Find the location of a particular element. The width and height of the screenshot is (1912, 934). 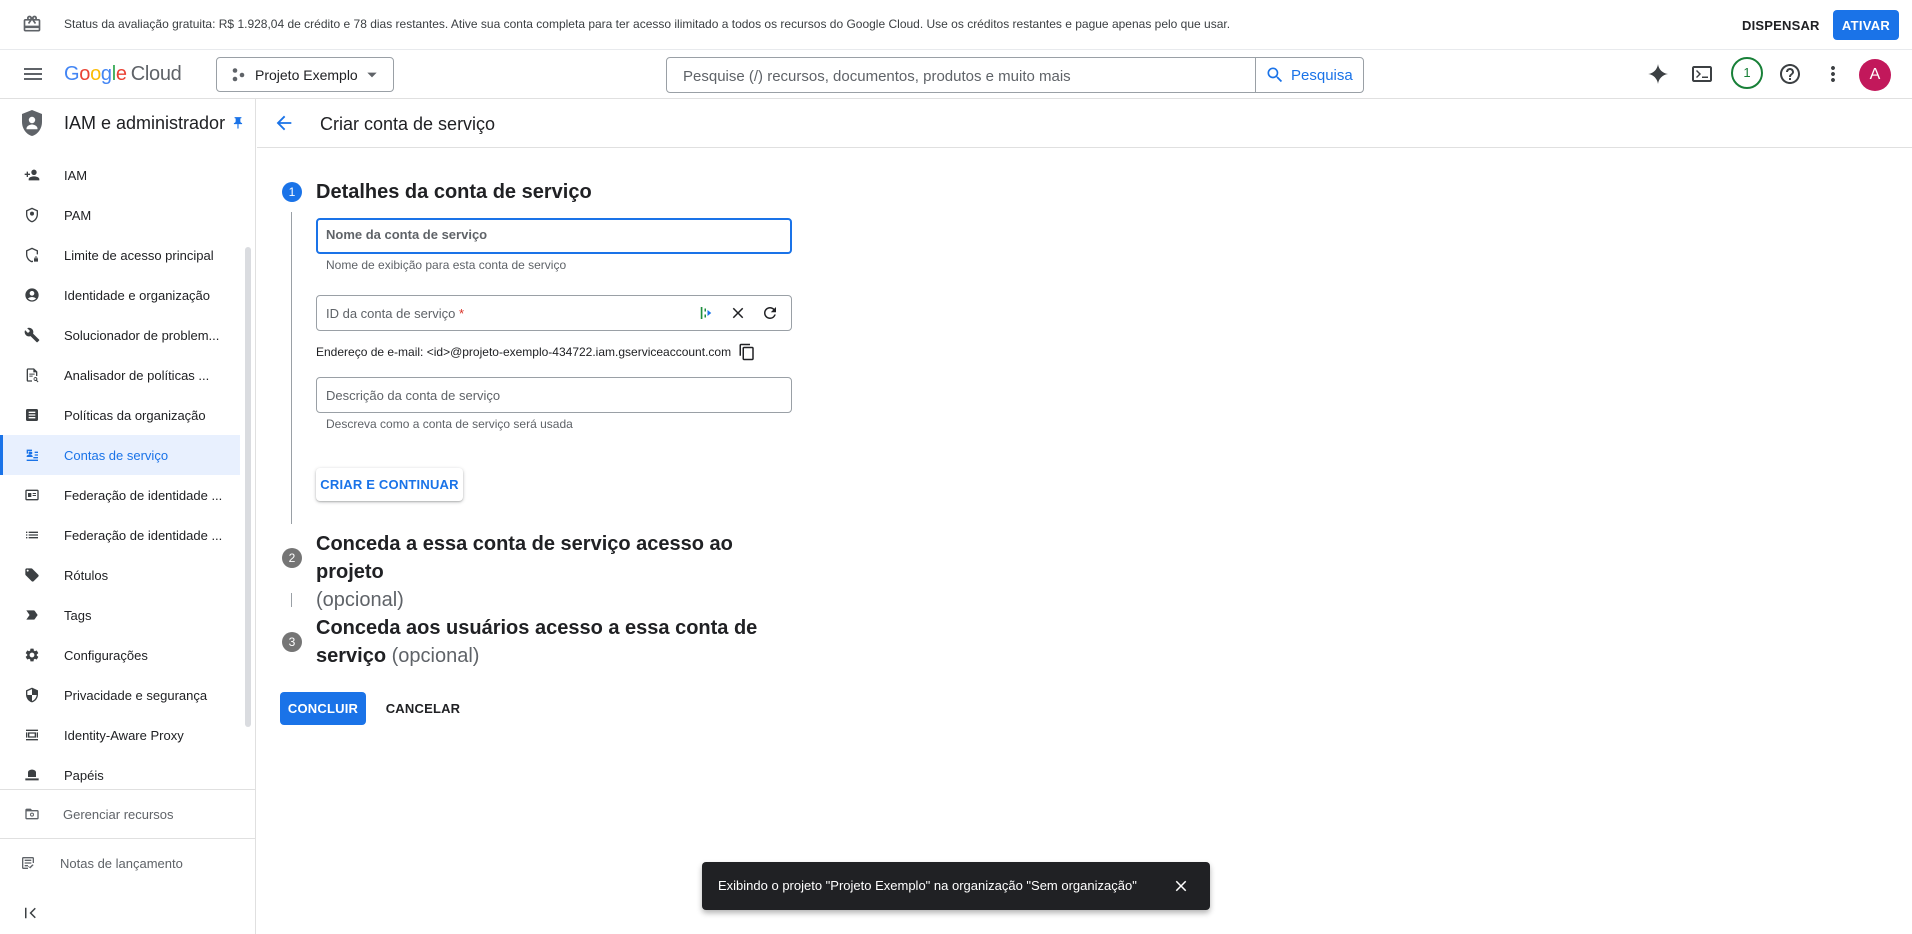

sidebar-item-label: Políticas da organização is located at coordinates (135, 415).